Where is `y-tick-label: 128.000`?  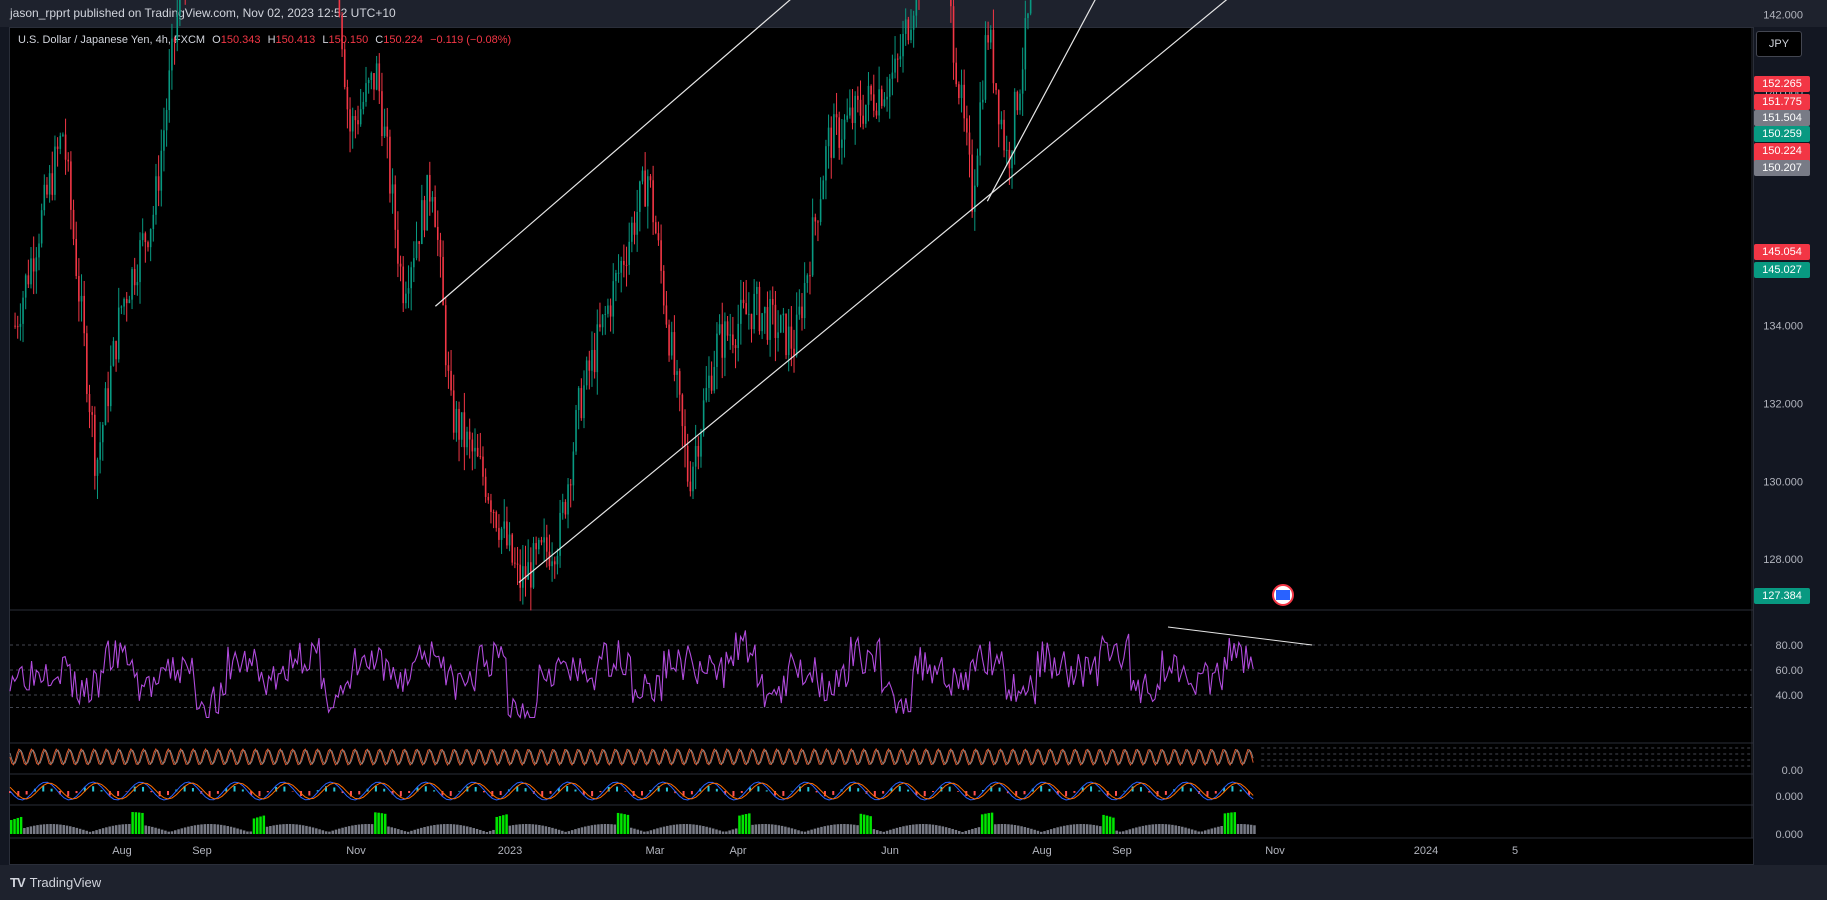
y-tick-label: 128.000 is located at coordinates (1783, 560).